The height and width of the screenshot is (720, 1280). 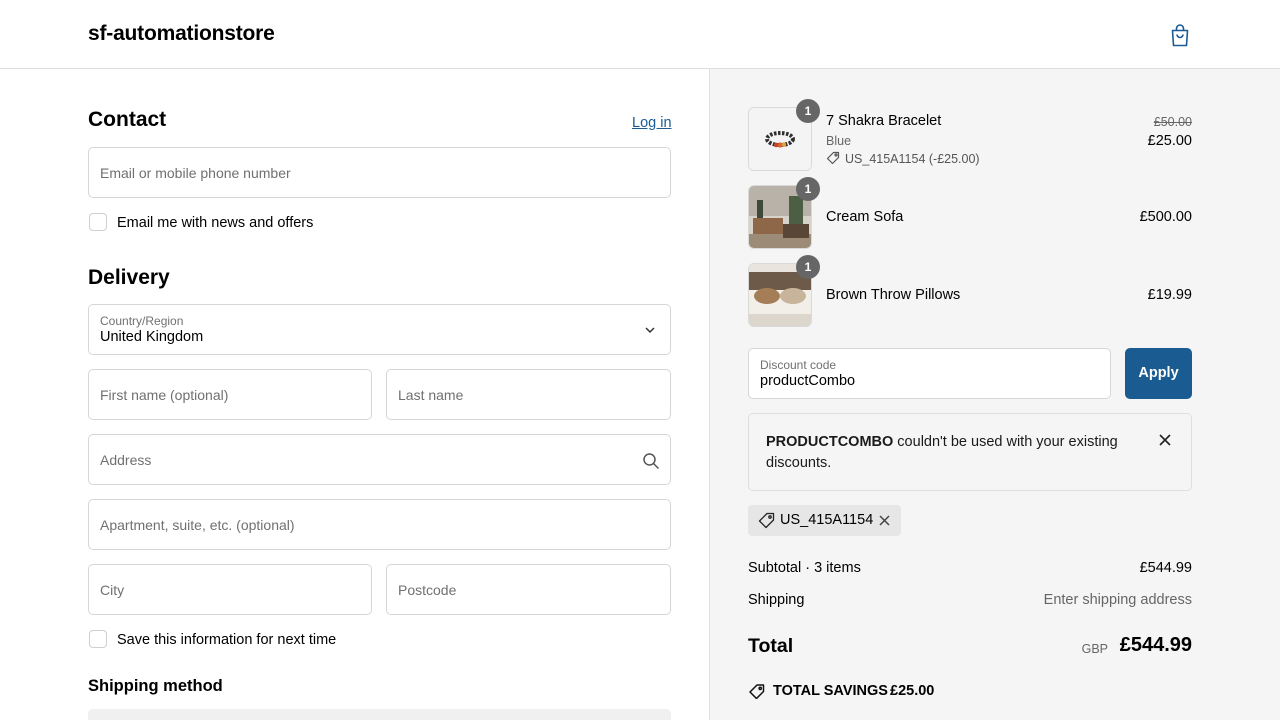 I want to click on store-name: sf-automationstore, so click(x=181, y=34).